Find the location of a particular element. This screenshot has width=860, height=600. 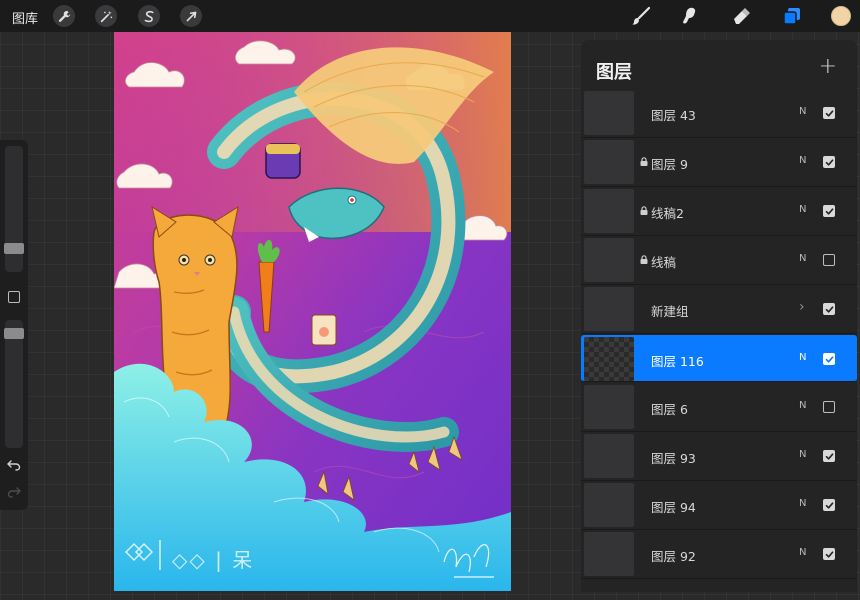

layers-icon is located at coordinates (791, 16).